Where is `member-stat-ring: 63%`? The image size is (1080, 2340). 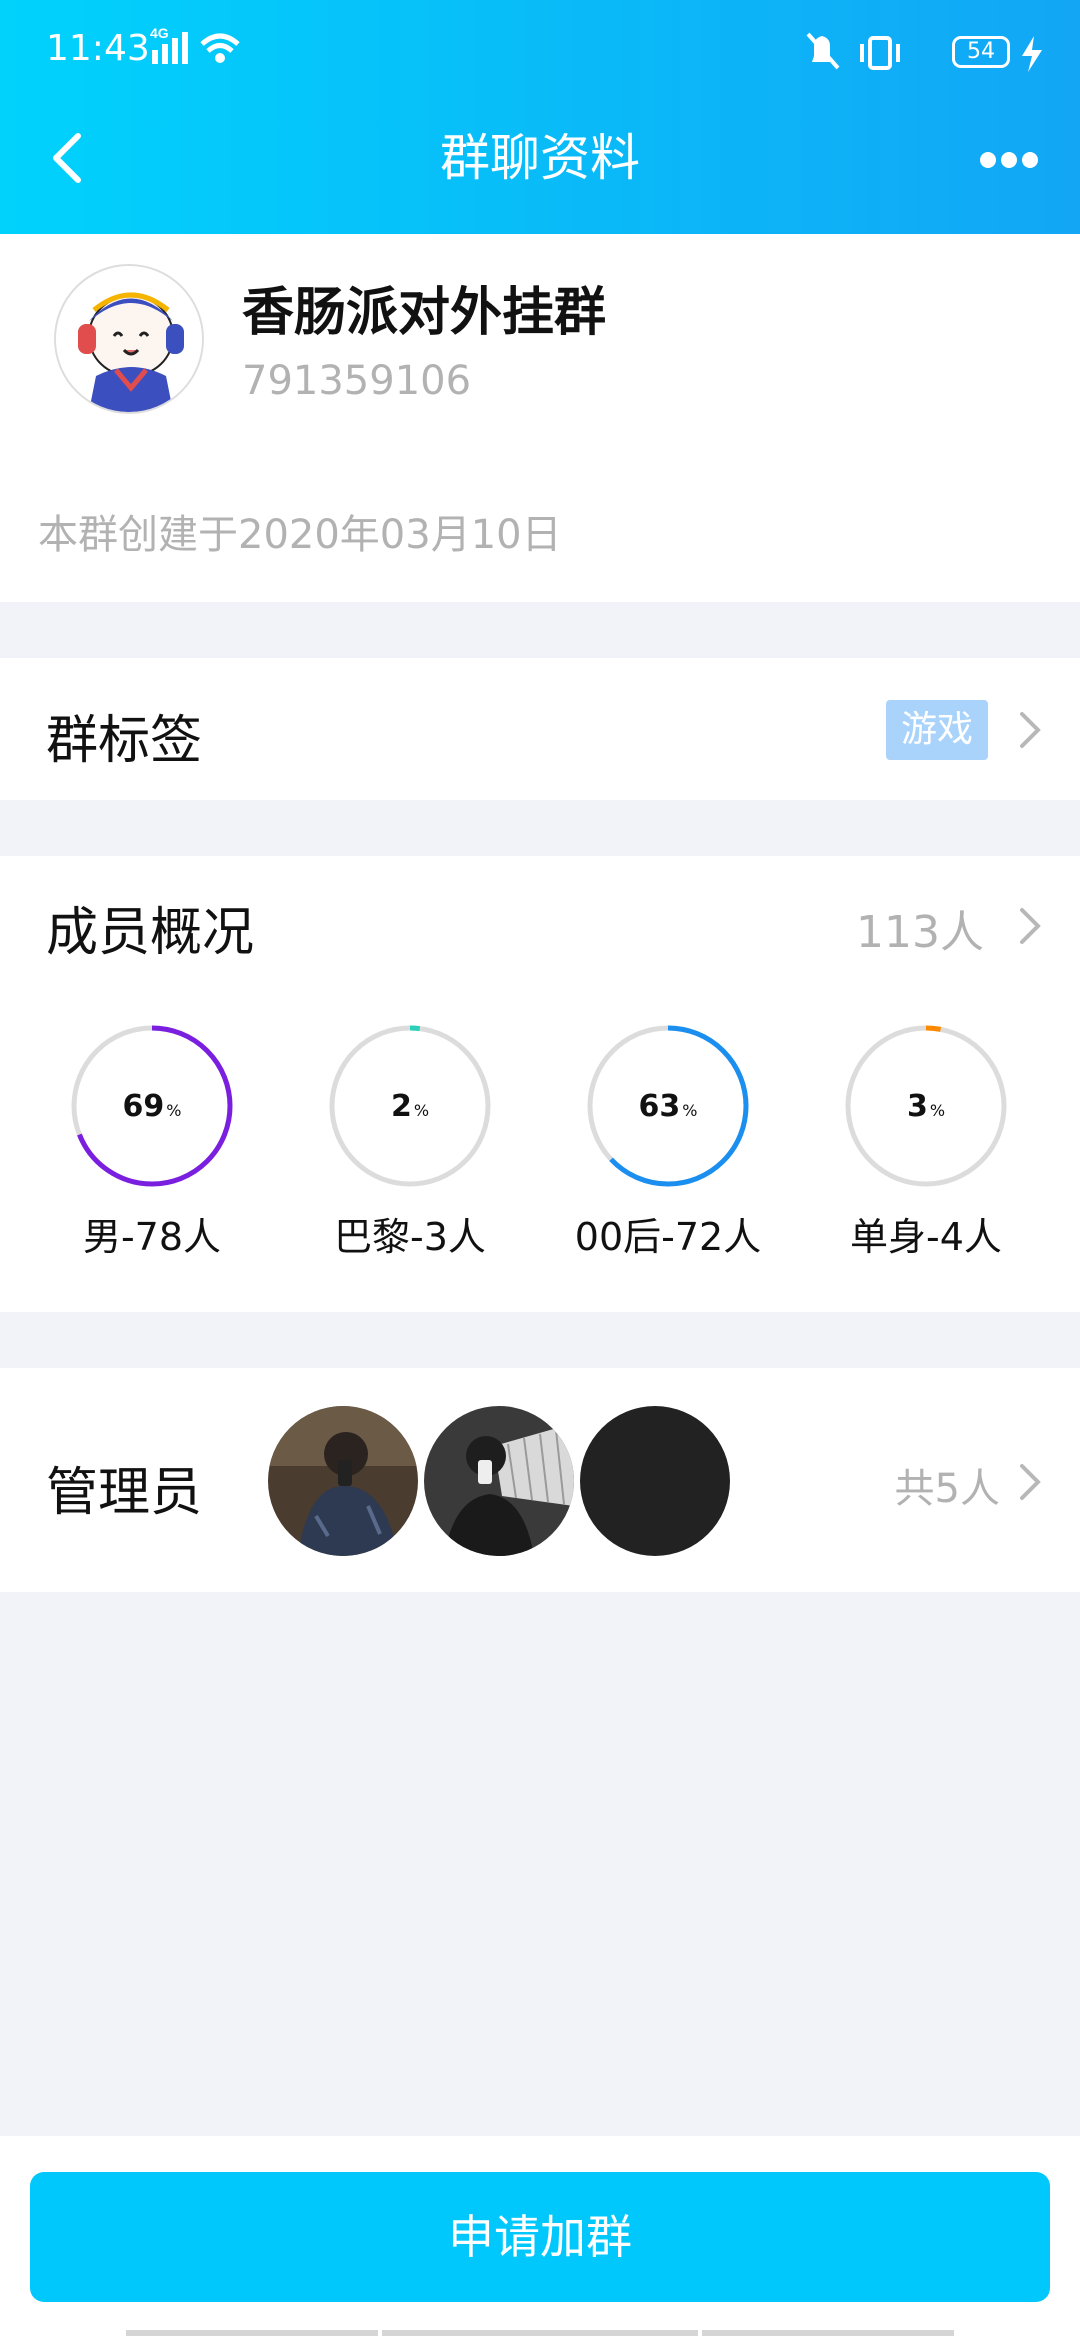
member-stat-ring: 63% is located at coordinates (668, 1106).